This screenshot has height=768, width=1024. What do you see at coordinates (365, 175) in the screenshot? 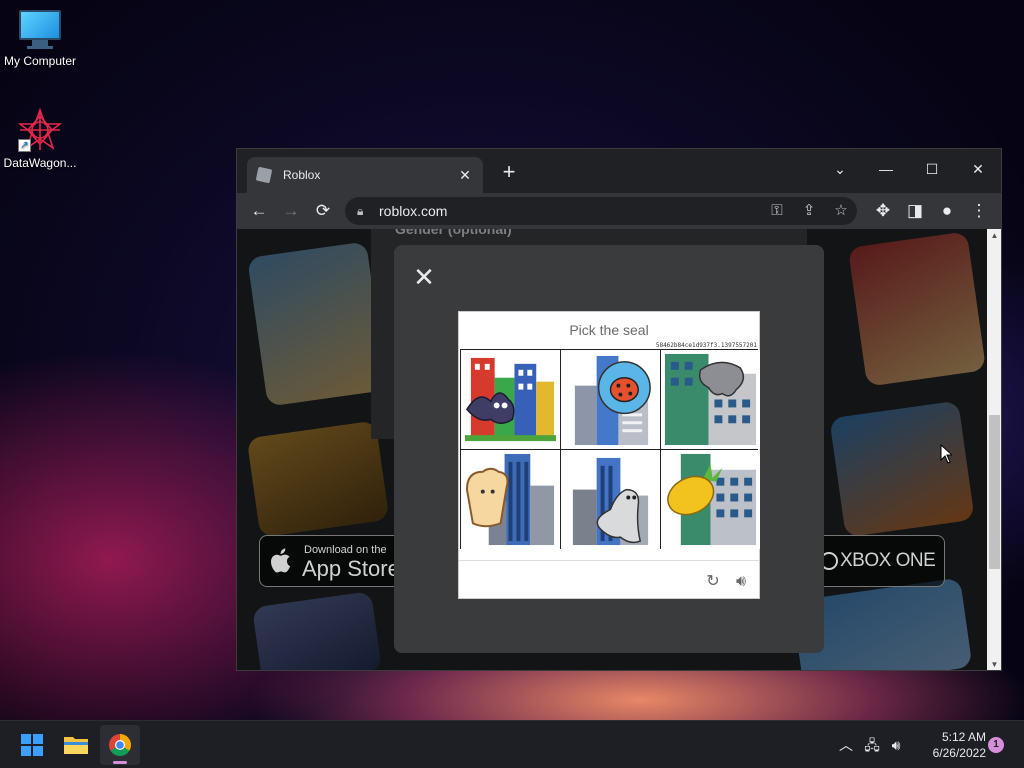
I see `tab-roblox: Roblox ✕` at bounding box center [365, 175].